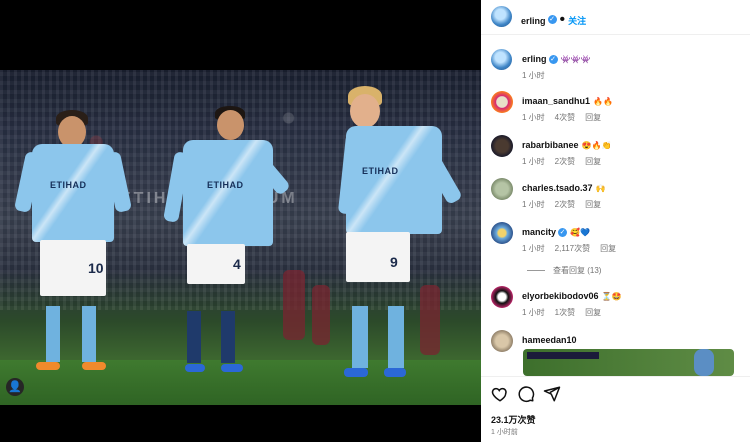  Describe the element at coordinates (611, 296) in the screenshot. I see `comment-text: ⏳🤩` at that location.